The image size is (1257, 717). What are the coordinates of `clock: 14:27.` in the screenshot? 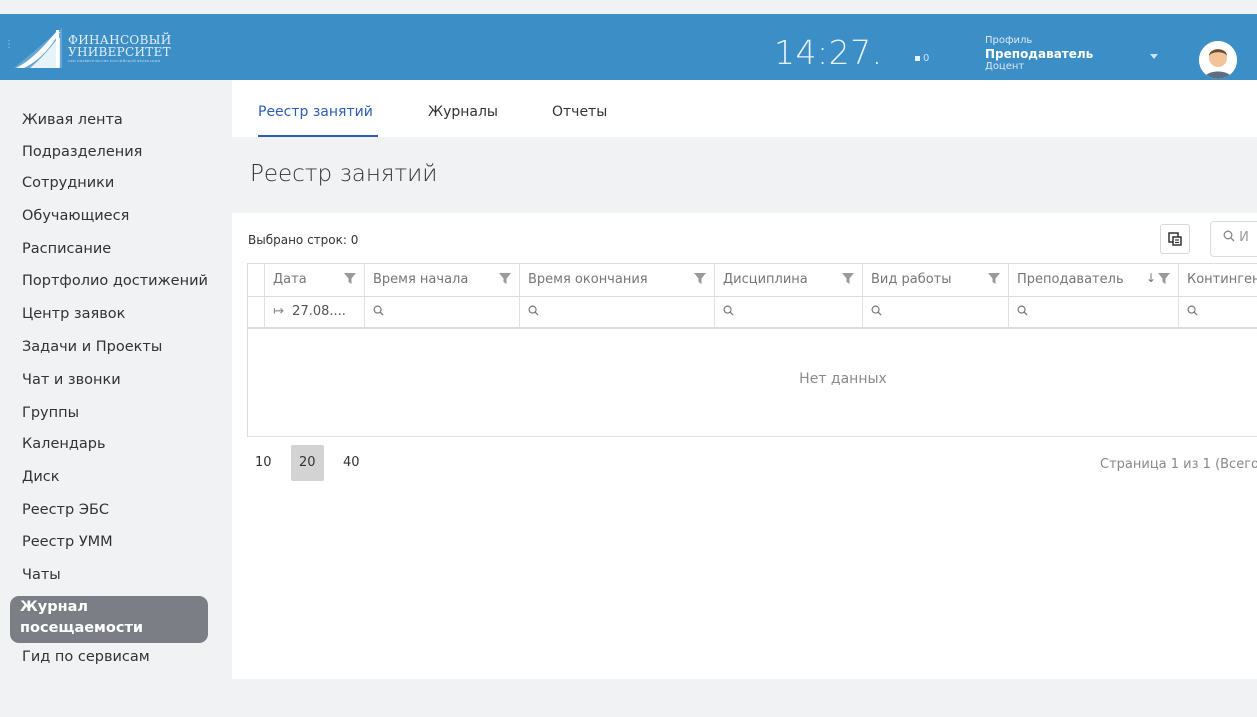 It's located at (828, 52).